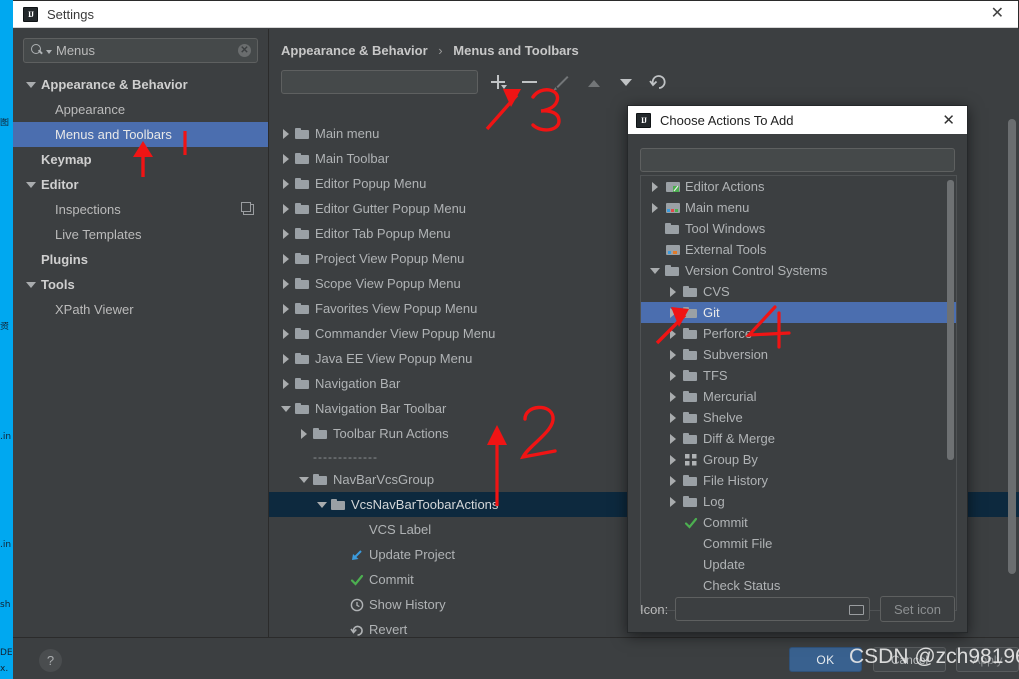 This screenshot has width=1019, height=679. What do you see at coordinates (140, 259) in the screenshot?
I see `sidebar-item-plugins: Plugins` at bounding box center [140, 259].